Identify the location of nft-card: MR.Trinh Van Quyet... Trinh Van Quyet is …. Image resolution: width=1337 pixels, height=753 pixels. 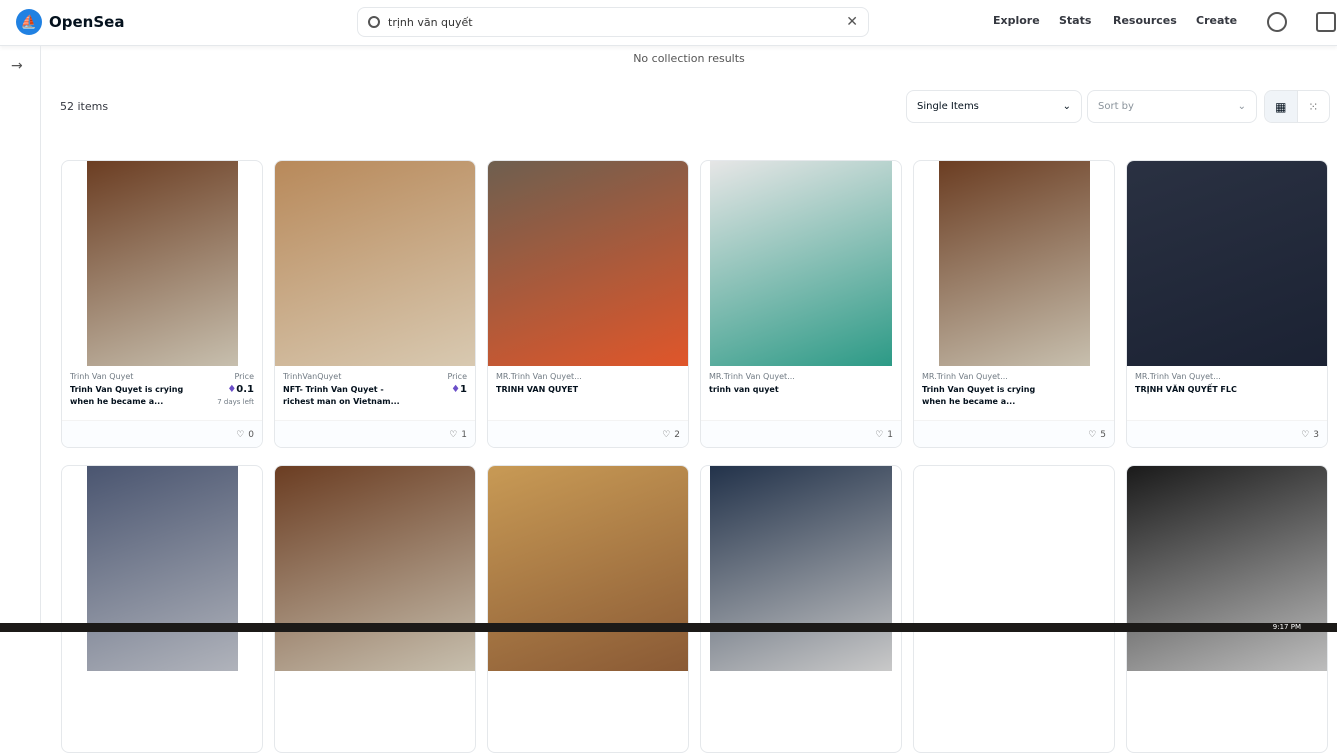
(1014, 304).